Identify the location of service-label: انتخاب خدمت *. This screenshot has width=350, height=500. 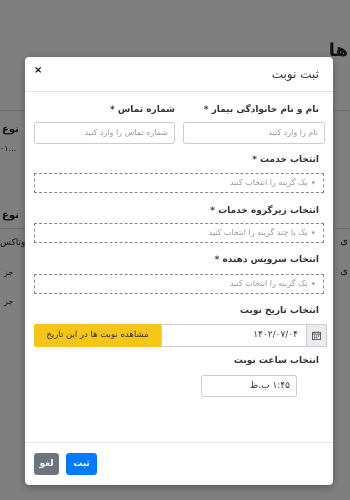
(285, 160).